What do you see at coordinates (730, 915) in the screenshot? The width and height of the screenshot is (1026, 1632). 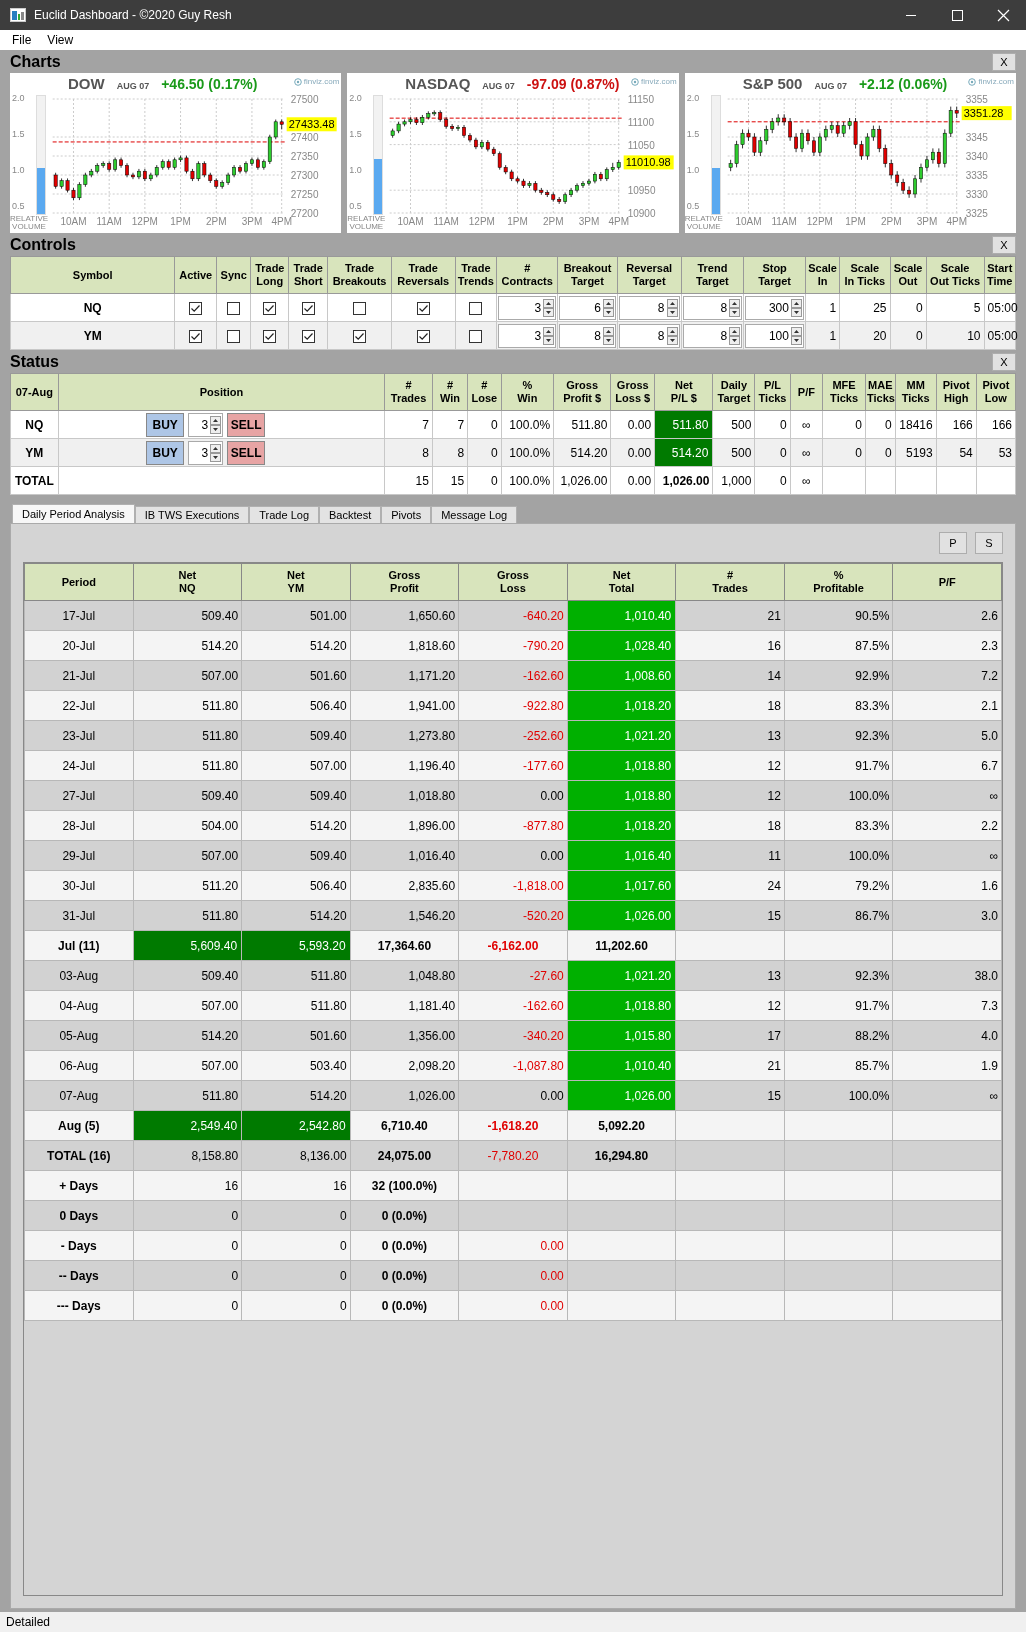 I see `table-cell: 15` at bounding box center [730, 915].